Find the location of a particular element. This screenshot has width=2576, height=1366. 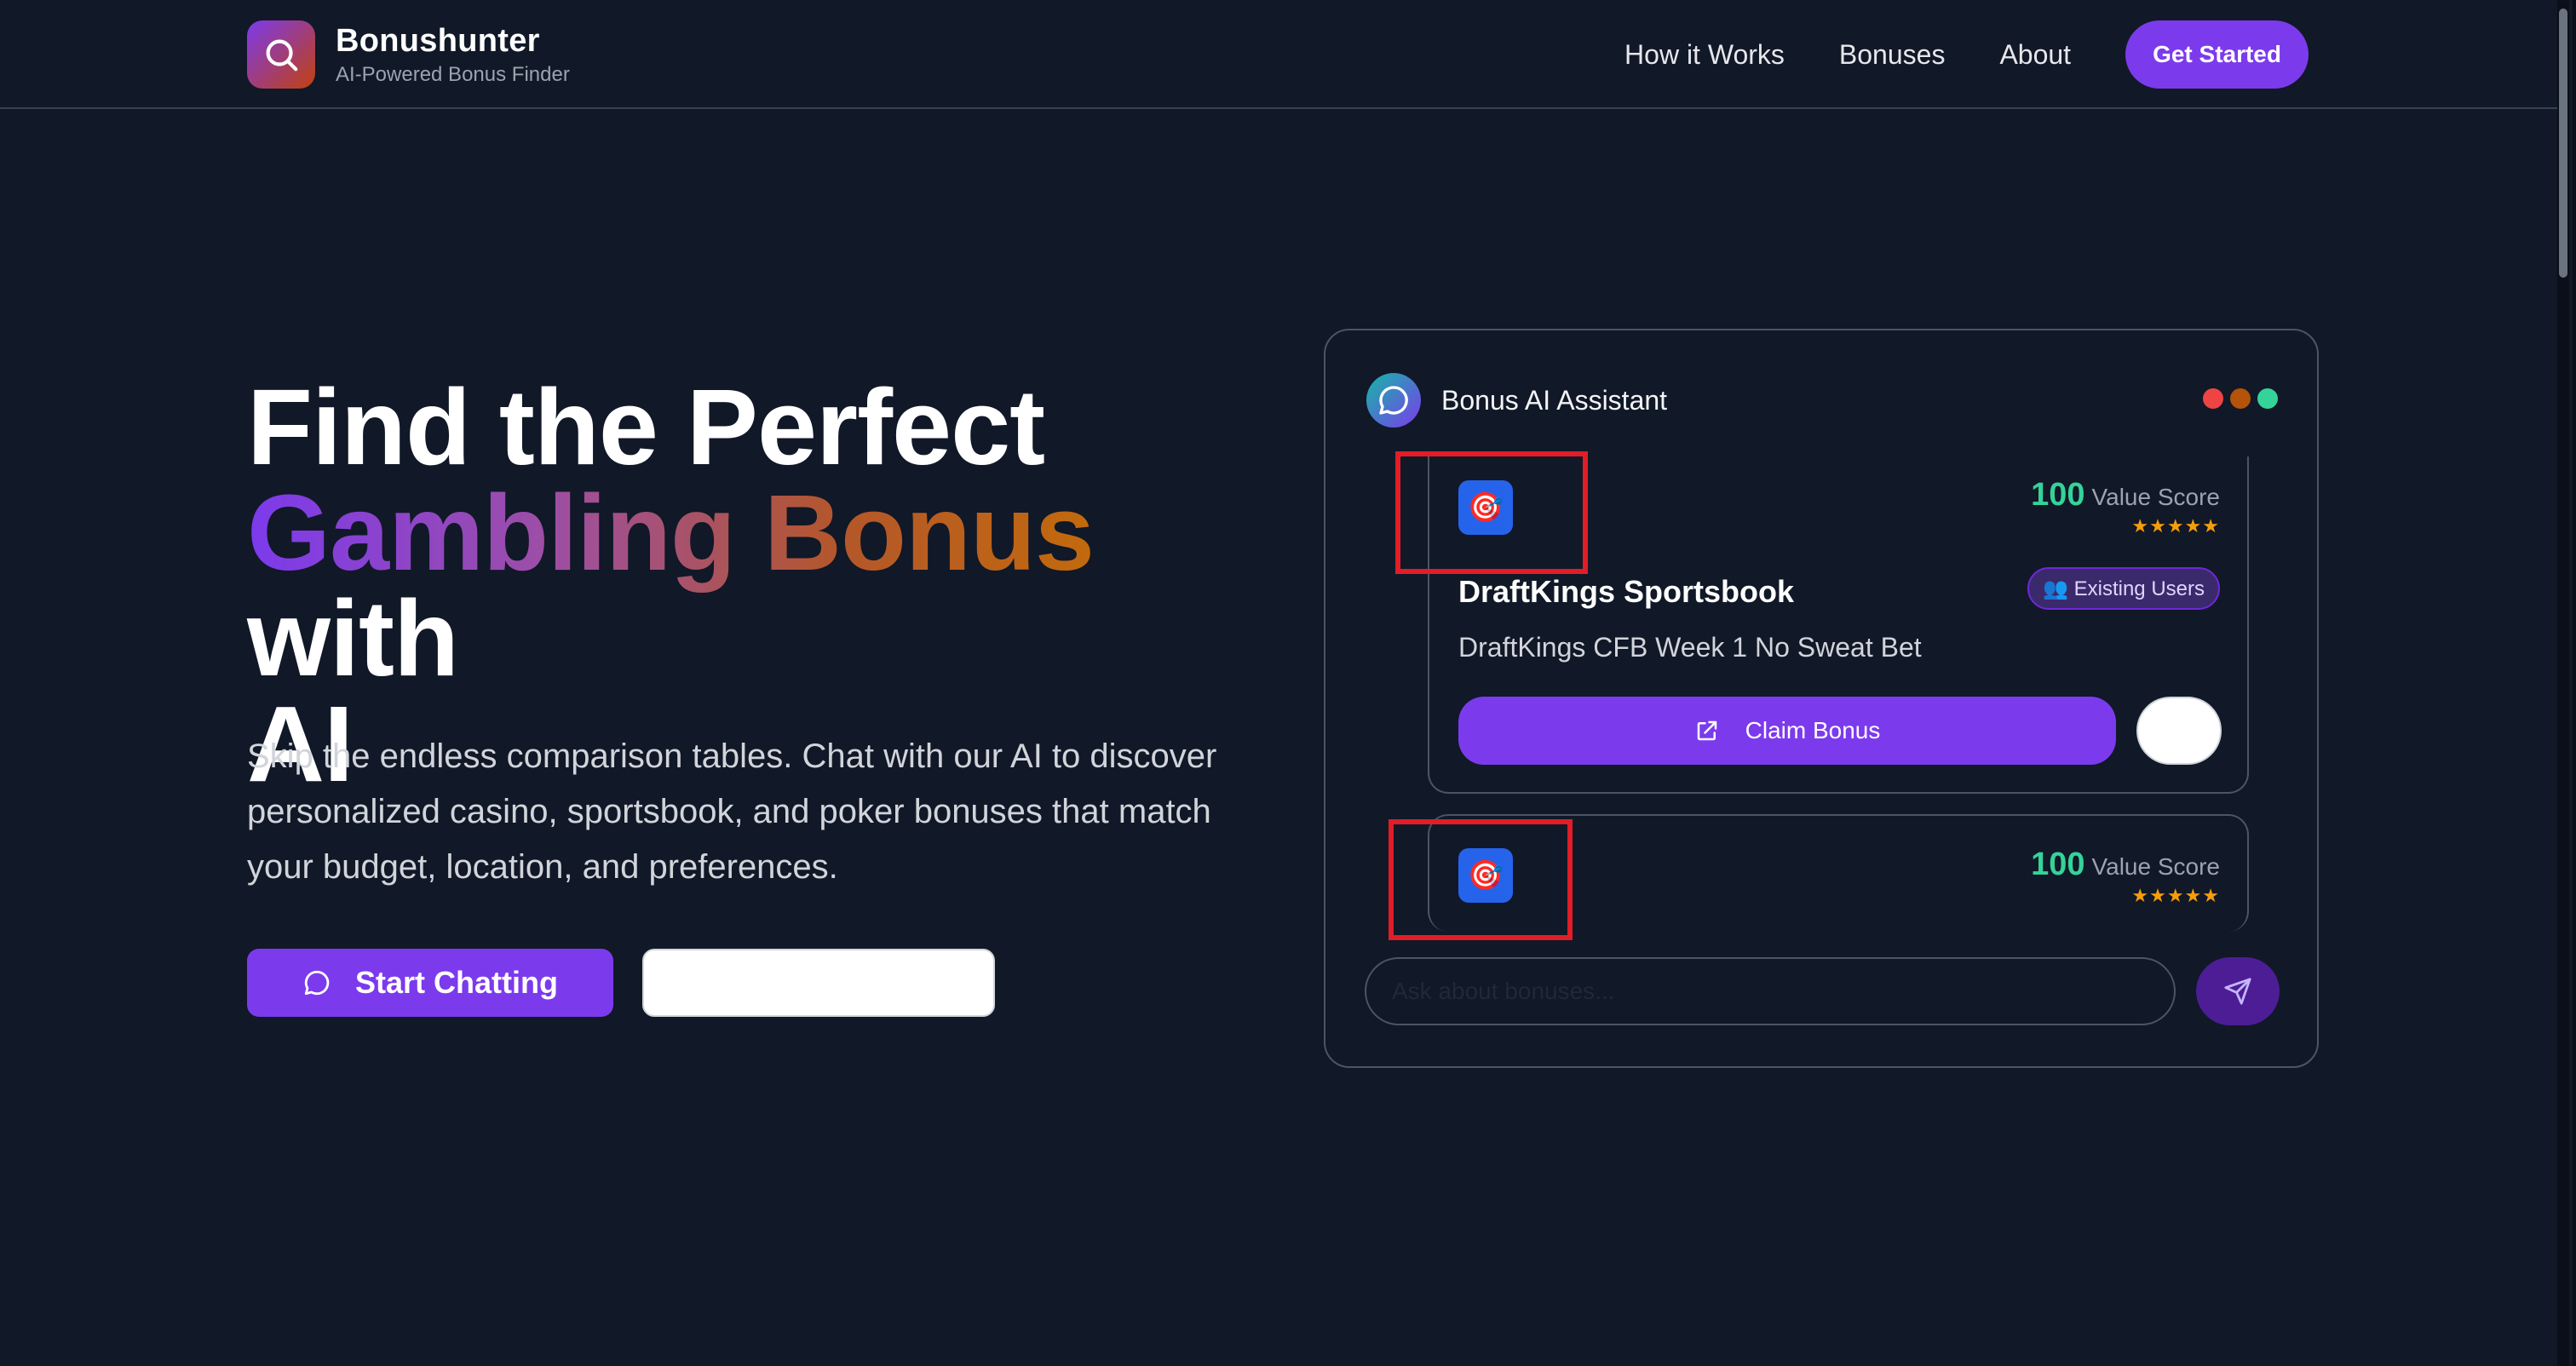

chat-input-row is located at coordinates (1822, 991).